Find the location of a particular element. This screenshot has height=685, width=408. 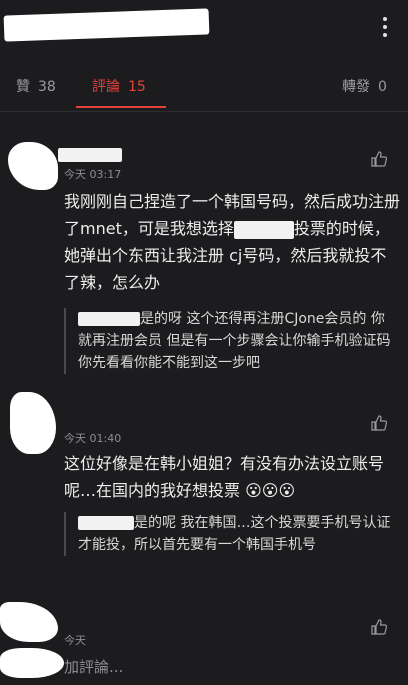

redacted-name is located at coordinates (263, 229).